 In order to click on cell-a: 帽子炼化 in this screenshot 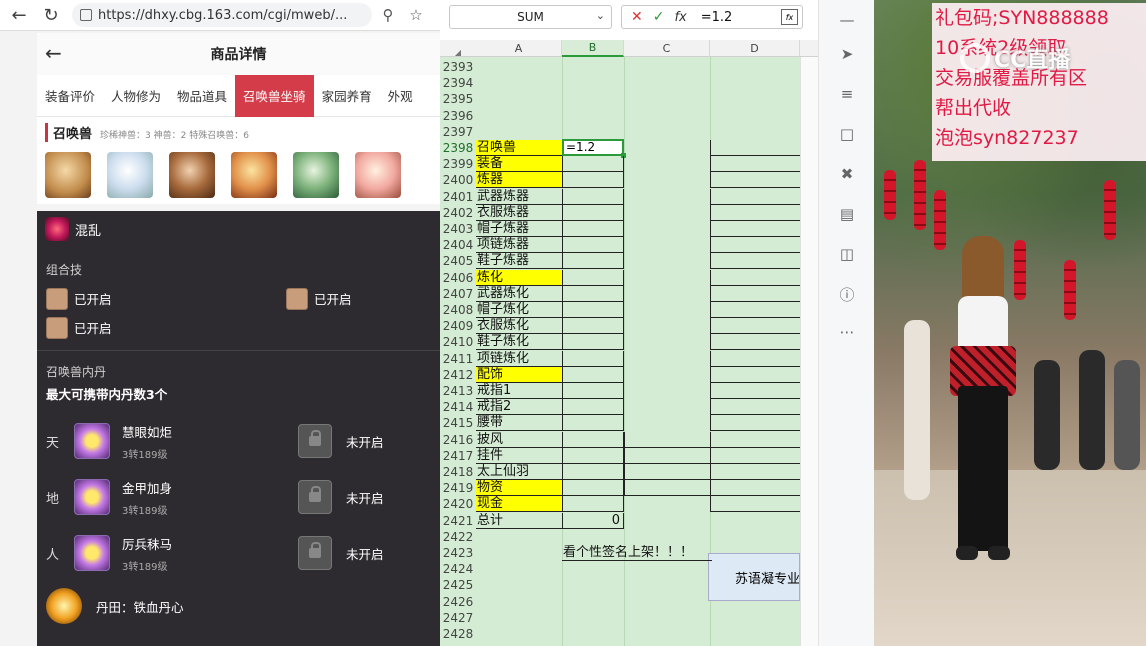, I will do `click(519, 310)`.